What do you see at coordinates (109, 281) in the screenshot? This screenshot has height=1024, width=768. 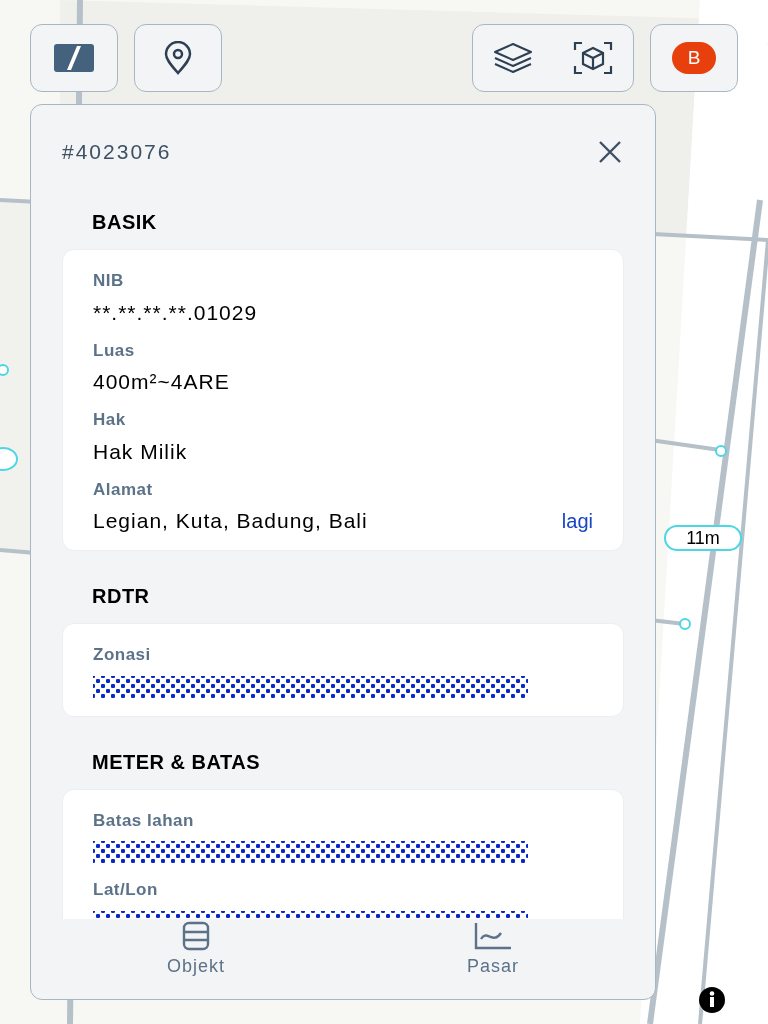 I see `field-label: NIB` at bounding box center [109, 281].